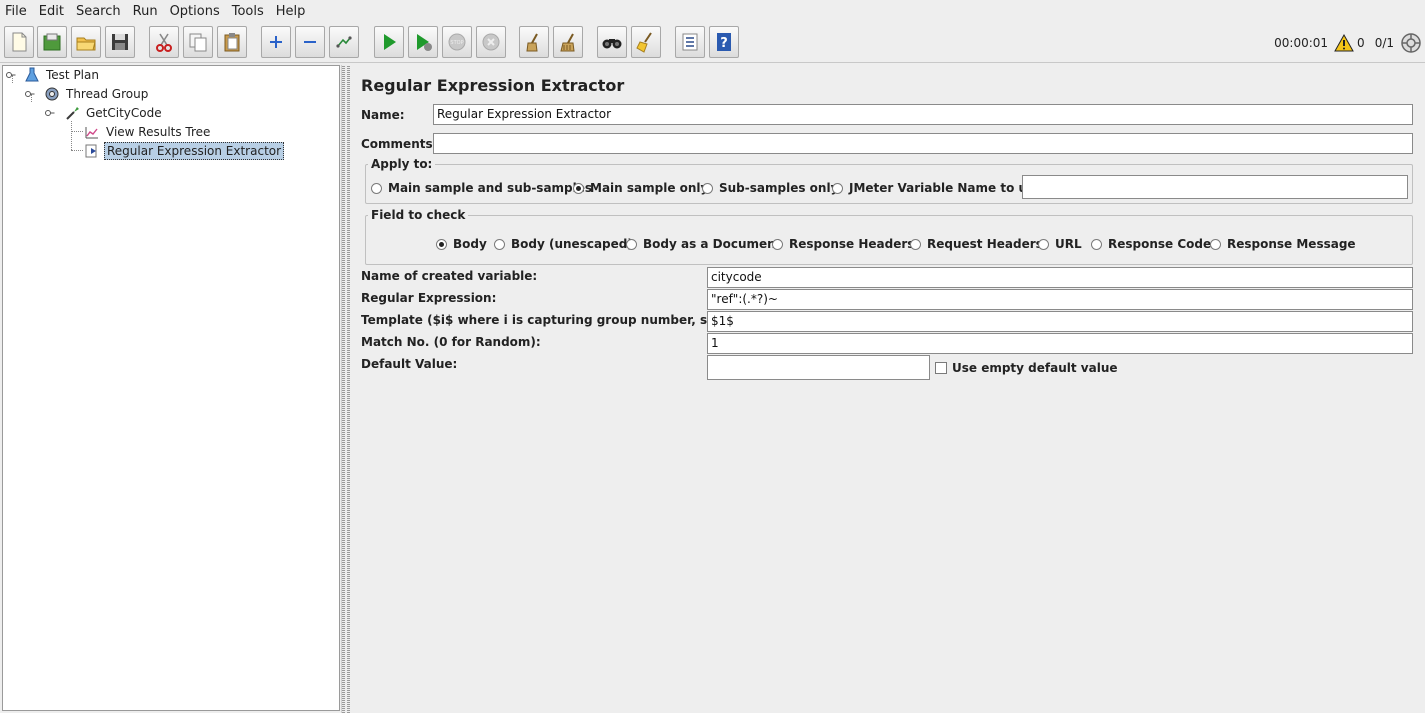 Image resolution: width=1425 pixels, height=713 pixels. Describe the element at coordinates (1026, 368) in the screenshot. I see `use-empty-default-checkbox: Use empty default value` at that location.